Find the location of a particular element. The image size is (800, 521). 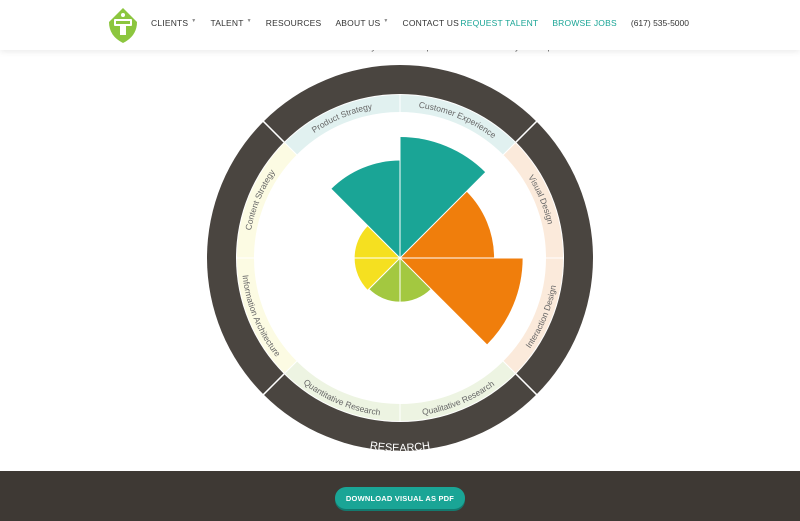

nav-talent-label: TALENT is located at coordinates (227, 23).